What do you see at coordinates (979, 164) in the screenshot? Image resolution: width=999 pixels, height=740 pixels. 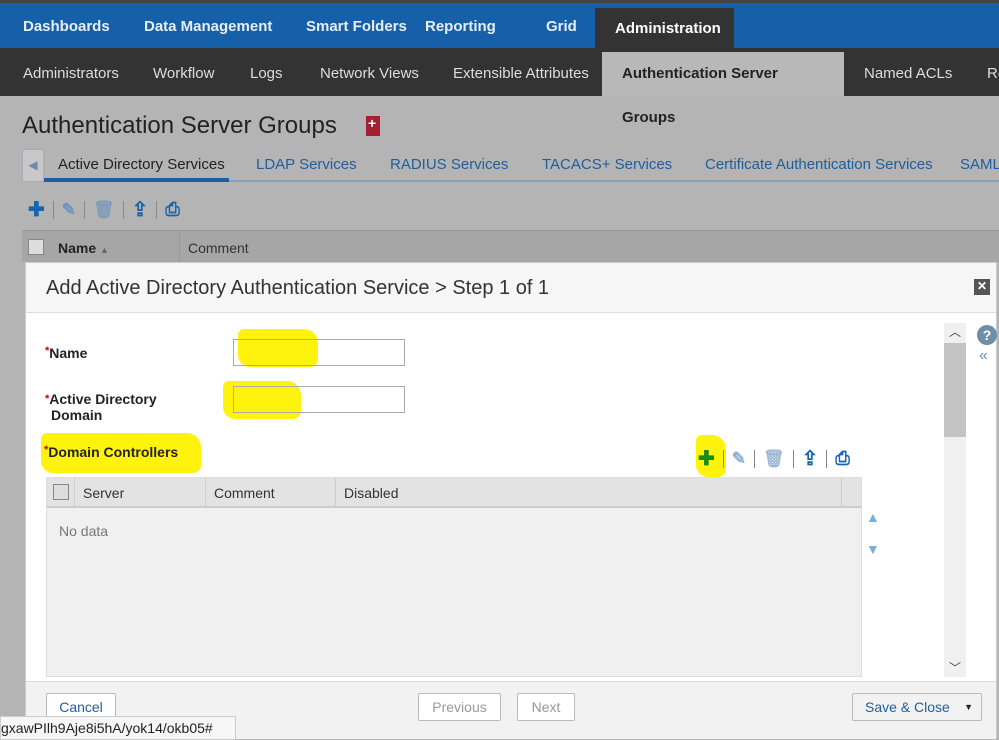 I see `tab-saml: SAML` at bounding box center [979, 164].